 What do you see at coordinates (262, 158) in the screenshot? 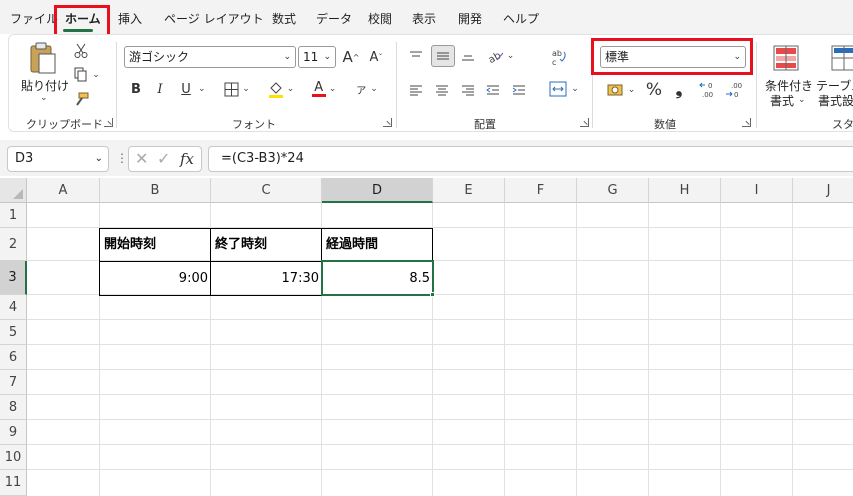
I see `formula-text: =(C3-B3)*24` at bounding box center [262, 158].